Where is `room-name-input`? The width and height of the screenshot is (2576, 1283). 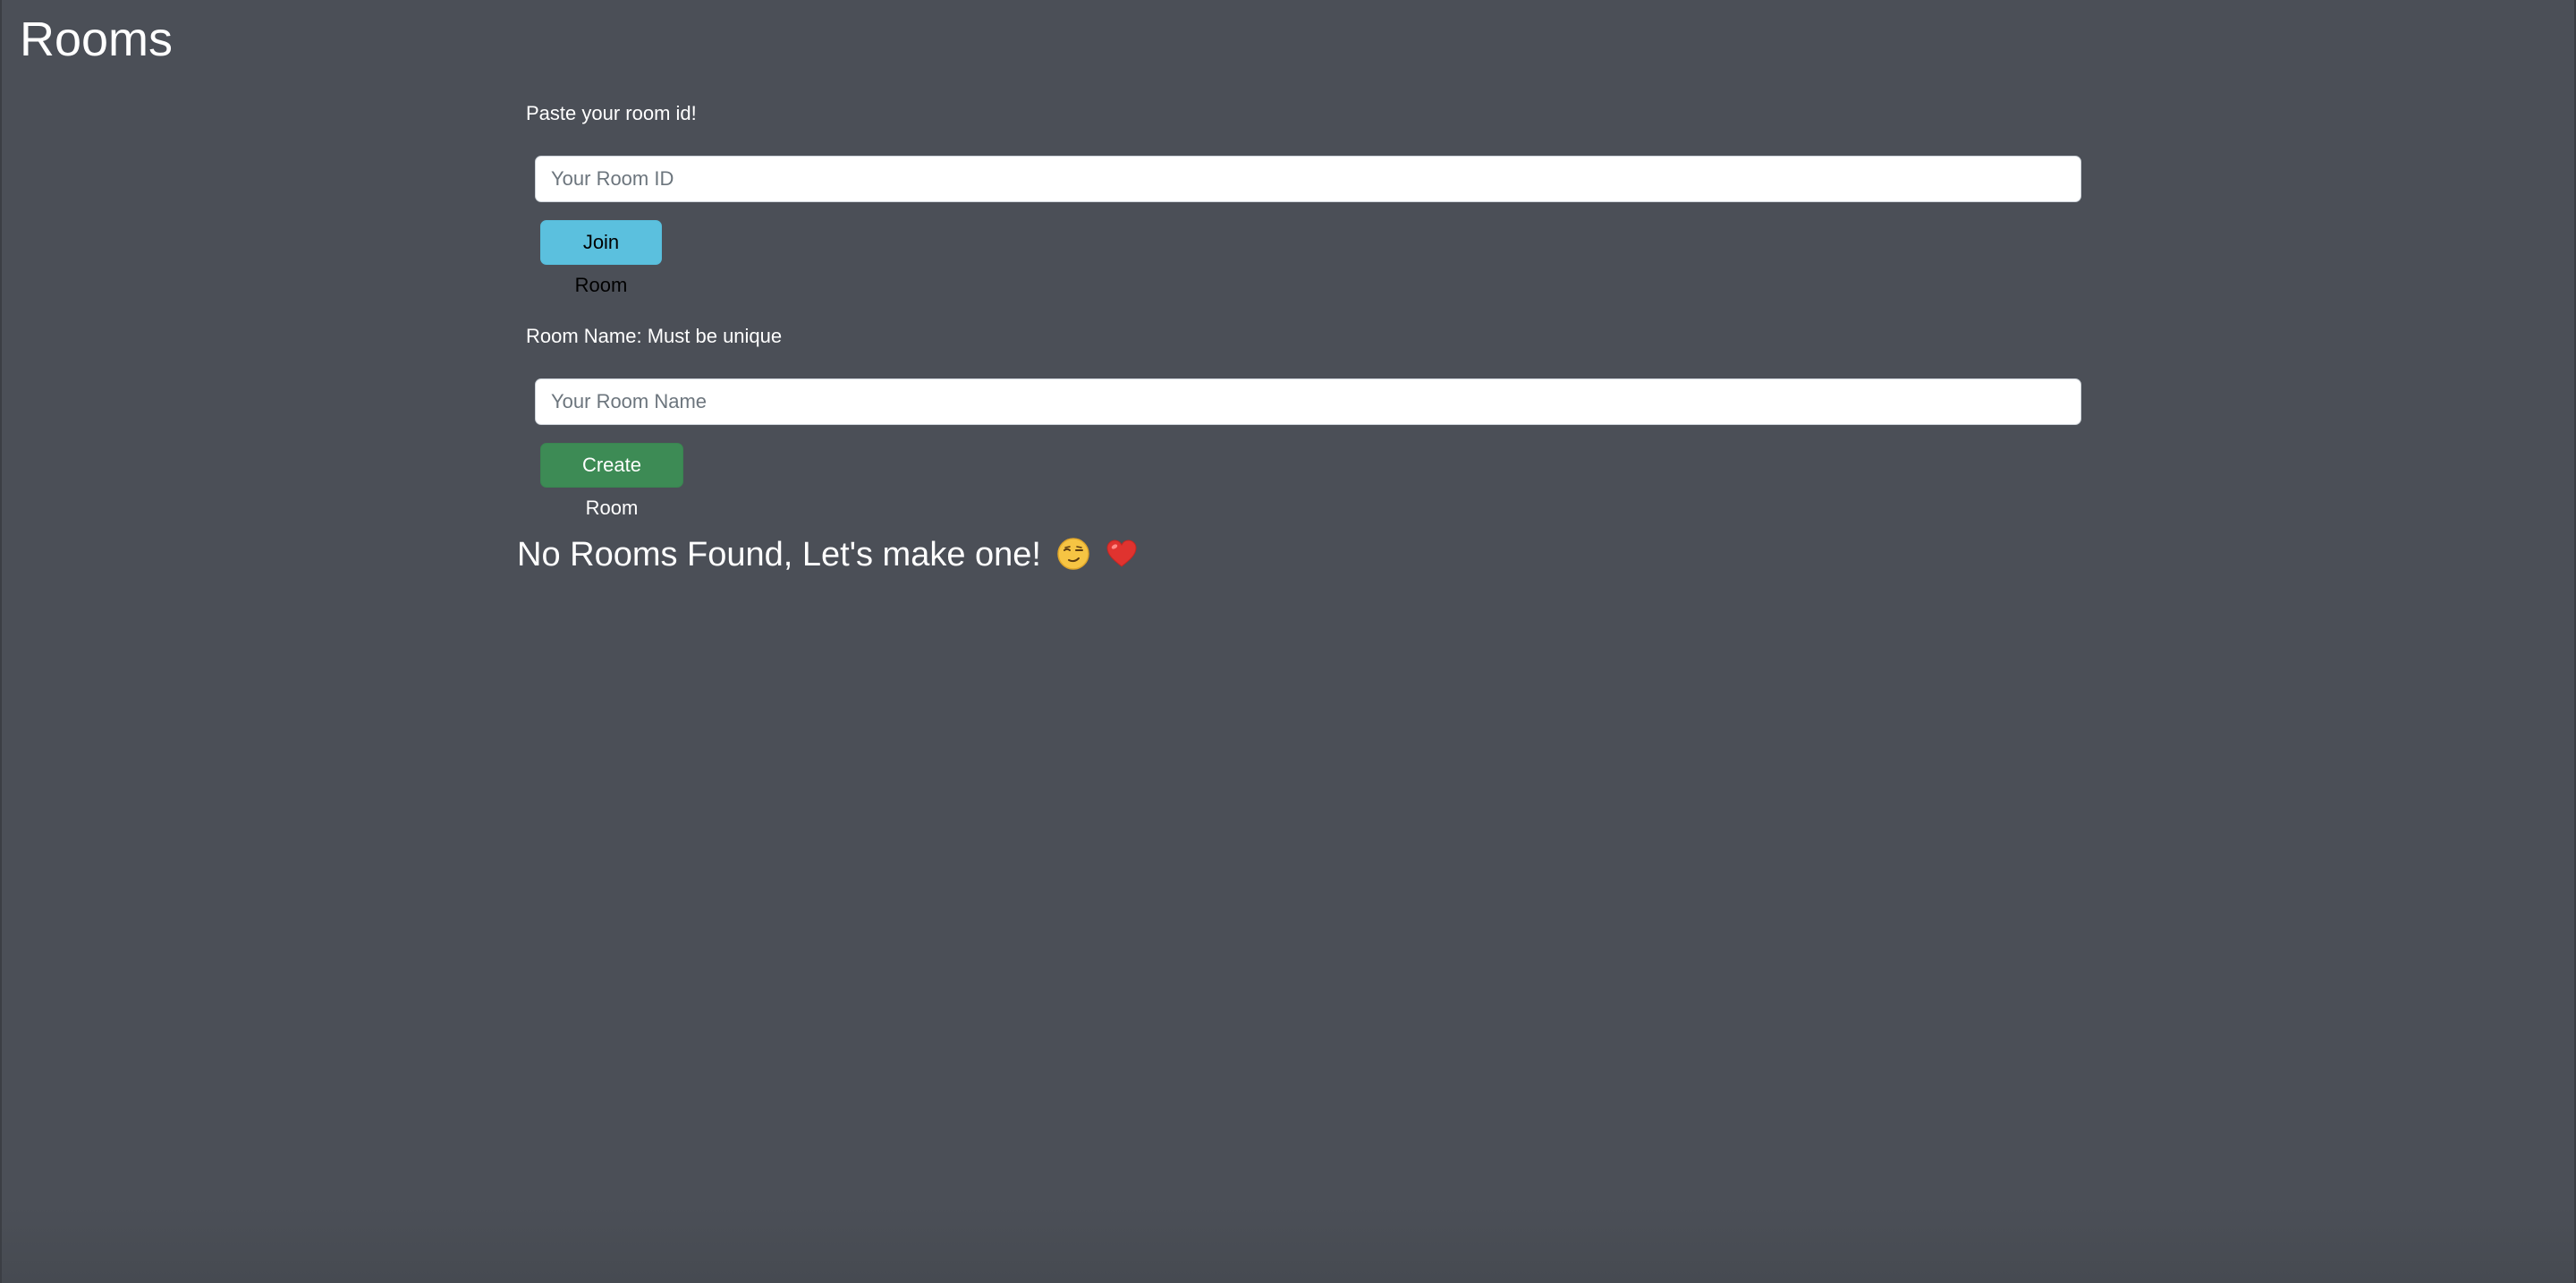
room-name-input is located at coordinates (1308, 401).